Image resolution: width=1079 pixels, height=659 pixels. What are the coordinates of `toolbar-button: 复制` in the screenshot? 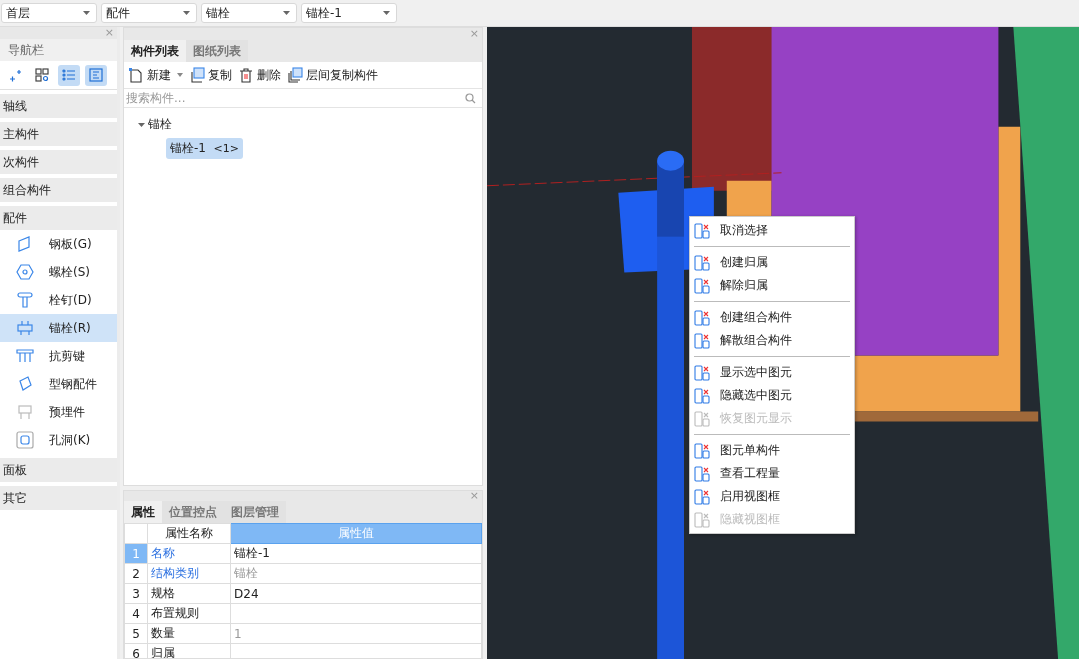 It's located at (210, 75).